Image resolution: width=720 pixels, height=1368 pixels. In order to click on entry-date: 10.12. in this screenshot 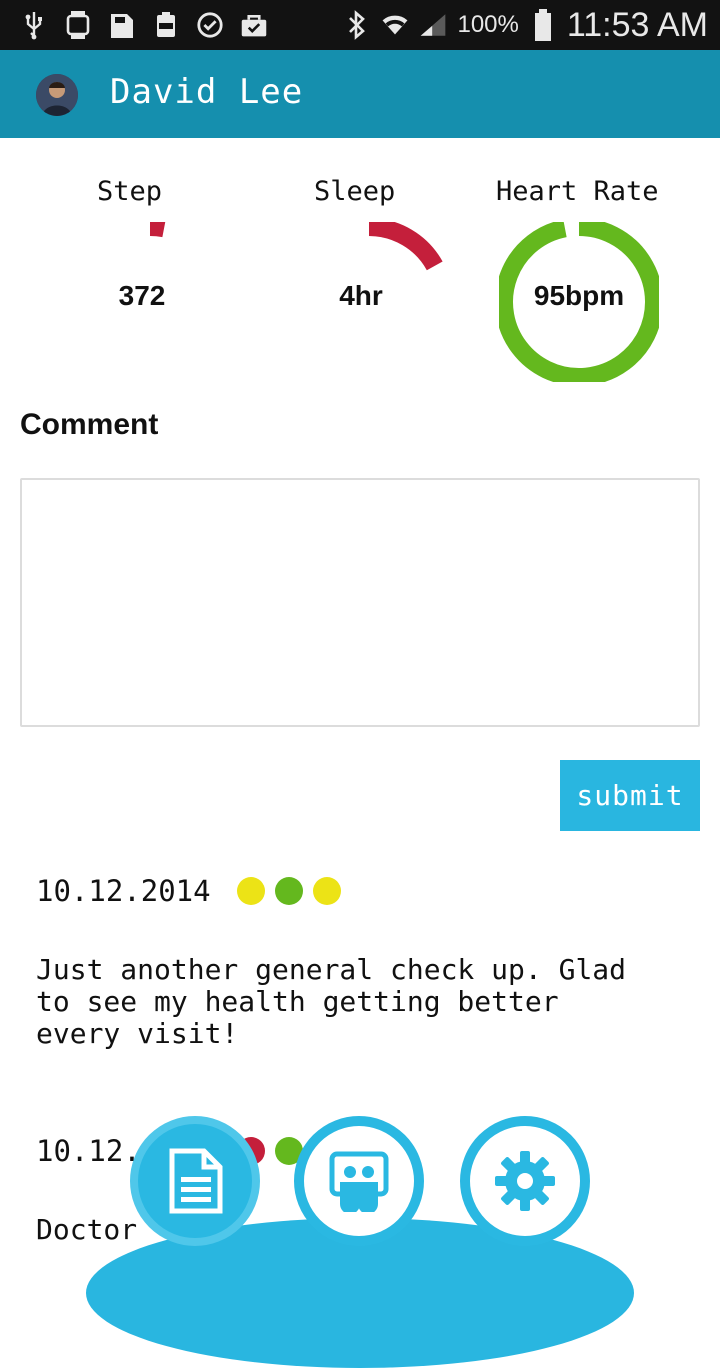, I will do `click(88, 1151)`.